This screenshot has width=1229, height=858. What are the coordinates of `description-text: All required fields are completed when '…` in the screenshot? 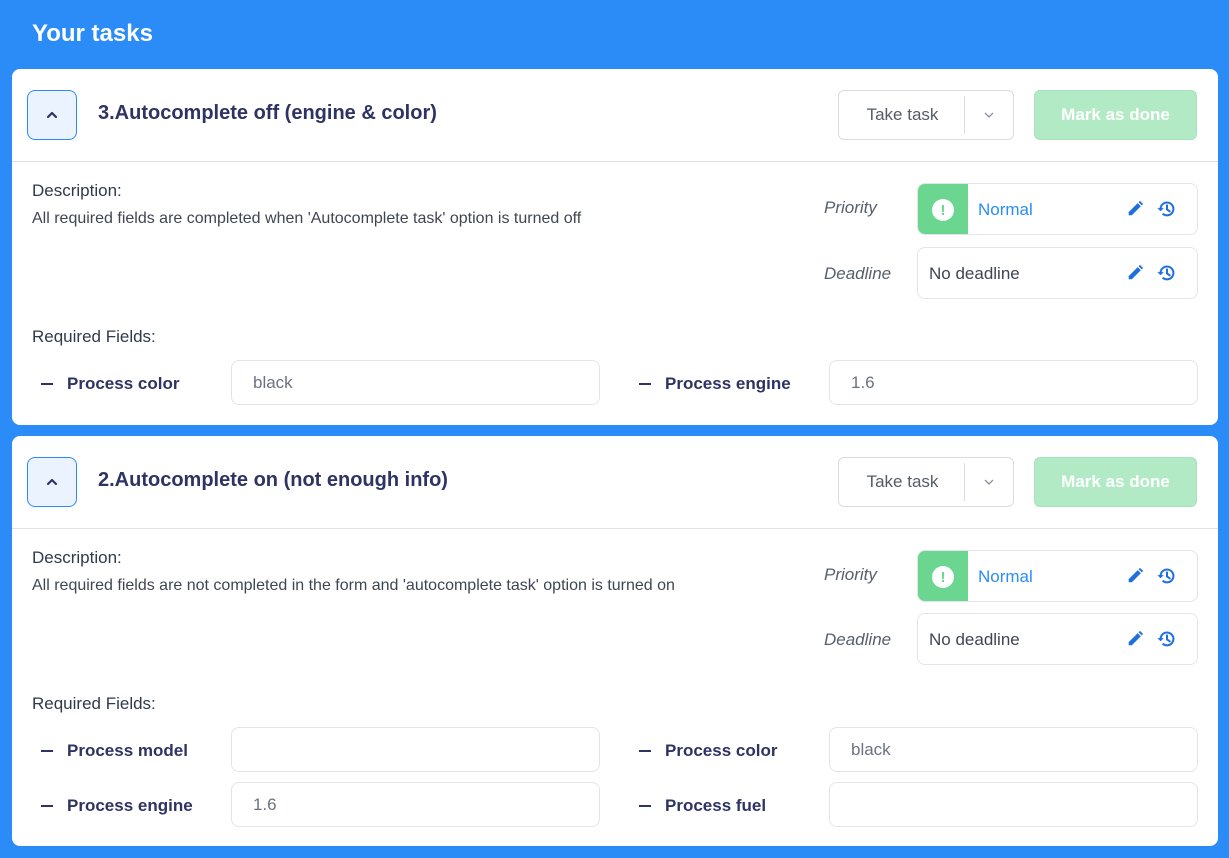 It's located at (307, 218).